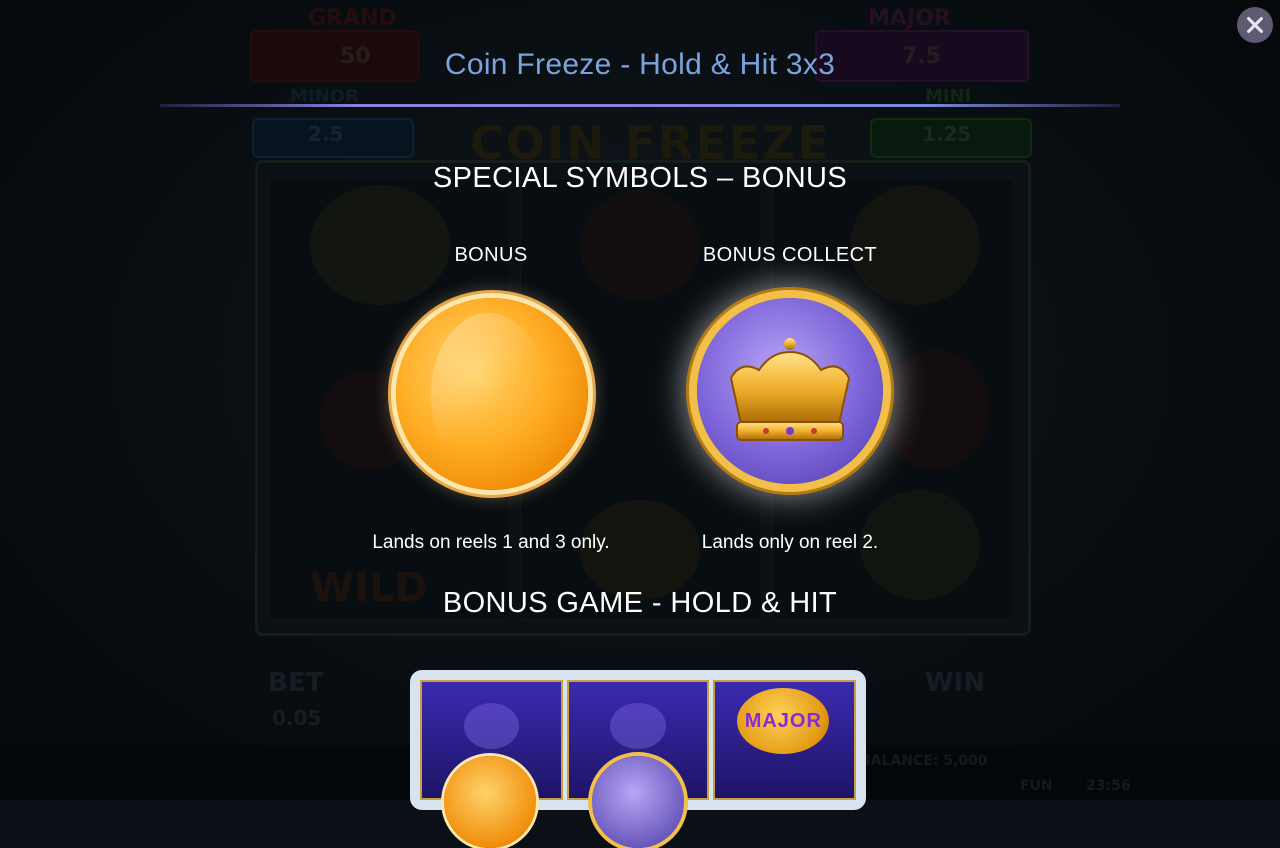  What do you see at coordinates (790, 255) in the screenshot?
I see `bonus-collect-symbol-label: BONUS COLLECT` at bounding box center [790, 255].